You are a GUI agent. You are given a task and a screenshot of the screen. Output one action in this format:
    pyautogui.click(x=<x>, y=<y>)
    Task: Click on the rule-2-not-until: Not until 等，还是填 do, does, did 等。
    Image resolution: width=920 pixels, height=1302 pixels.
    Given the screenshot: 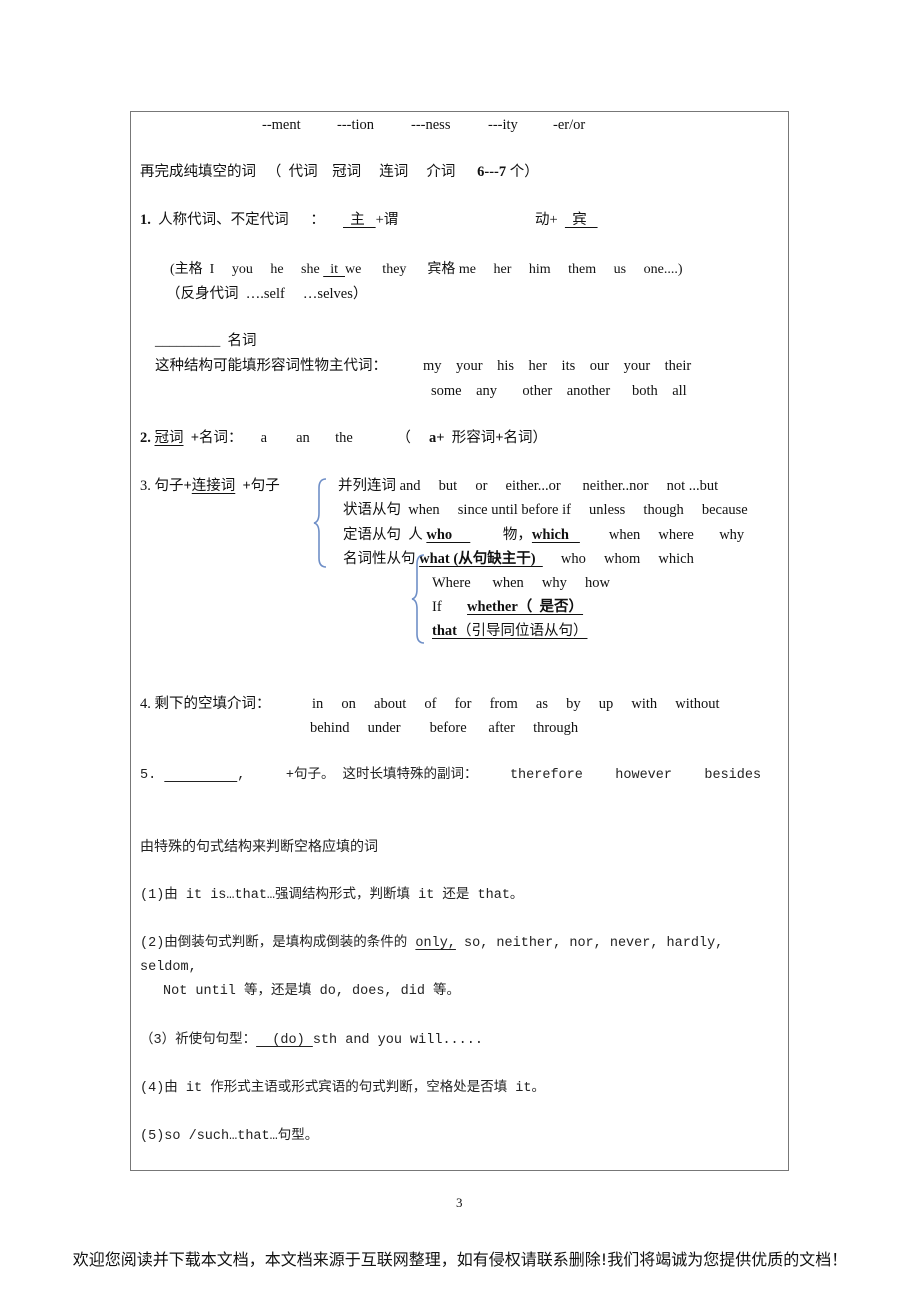 What is the action you would take?
    pyautogui.click(x=311, y=992)
    